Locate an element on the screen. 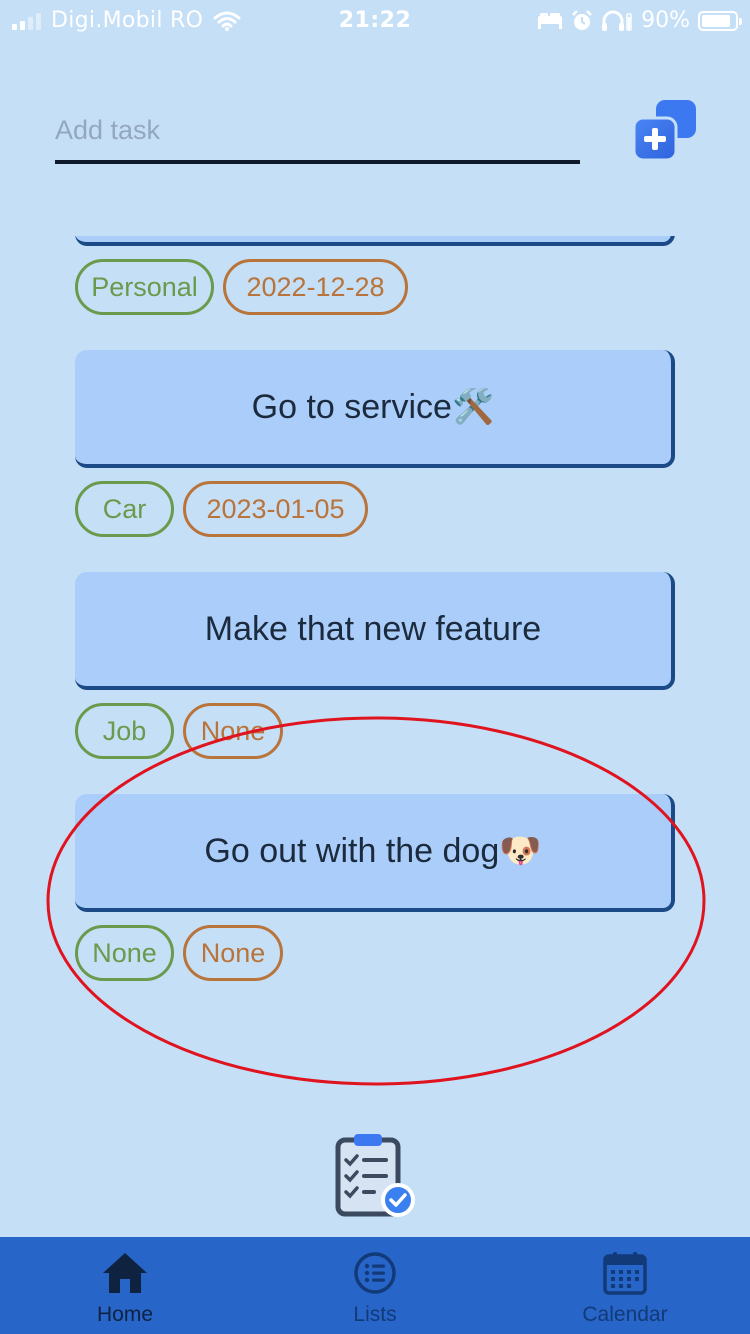 The image size is (750, 1334). header-area is located at coordinates (375, 203).